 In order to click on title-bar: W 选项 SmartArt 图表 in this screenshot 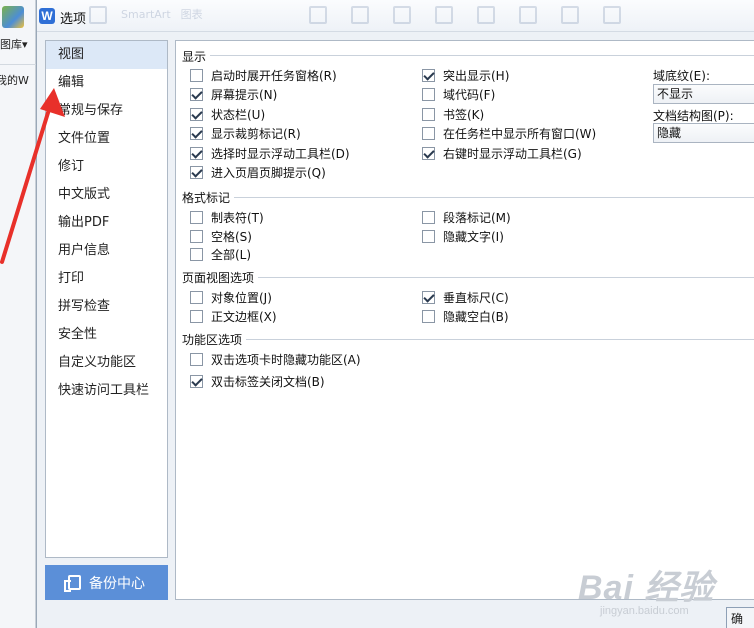, I will do `click(395, 16)`.